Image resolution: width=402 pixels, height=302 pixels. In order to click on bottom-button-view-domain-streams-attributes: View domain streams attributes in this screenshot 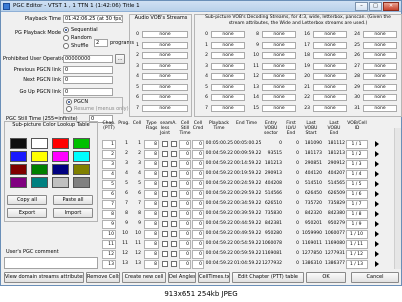, I will do `click(44, 277)`.